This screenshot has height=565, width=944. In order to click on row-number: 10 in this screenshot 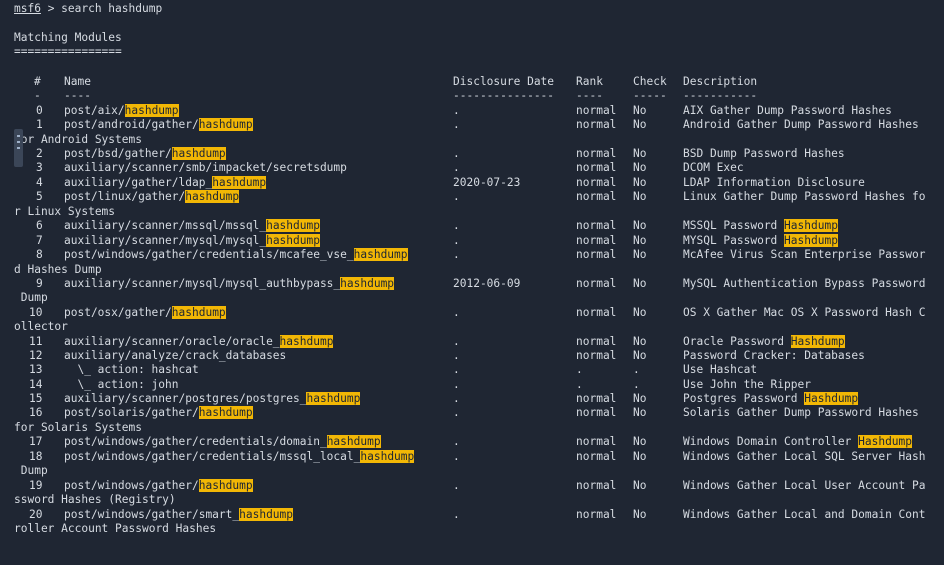, I will do `click(36, 312)`.